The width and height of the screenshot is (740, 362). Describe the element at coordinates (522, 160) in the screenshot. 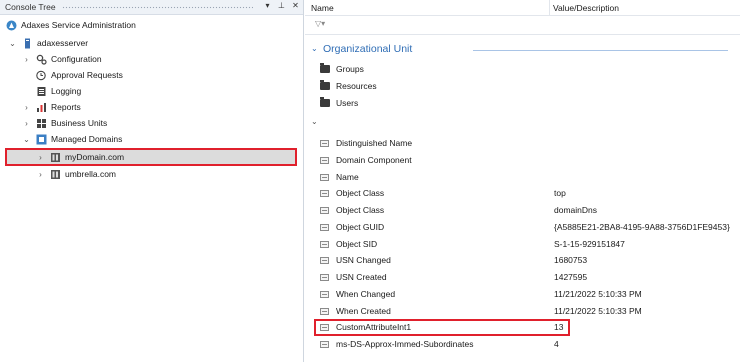

I see `property-row: Domain Component` at that location.